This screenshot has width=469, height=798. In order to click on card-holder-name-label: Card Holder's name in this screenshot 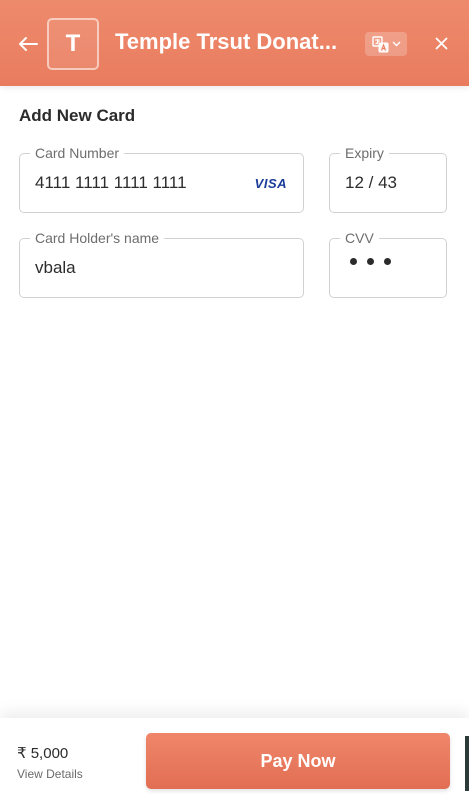, I will do `click(97, 238)`.